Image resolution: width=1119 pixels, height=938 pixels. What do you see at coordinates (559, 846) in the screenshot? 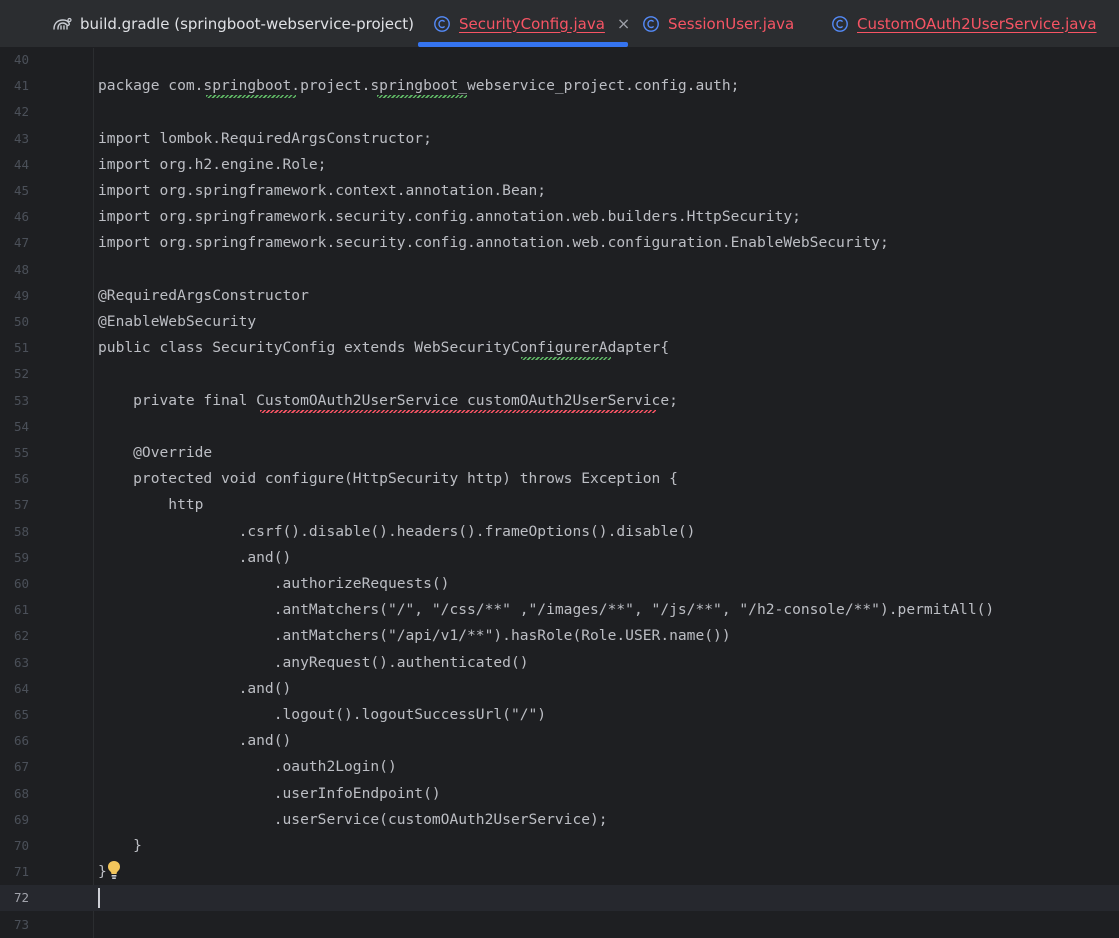
I see `code-line: 70 }` at bounding box center [559, 846].